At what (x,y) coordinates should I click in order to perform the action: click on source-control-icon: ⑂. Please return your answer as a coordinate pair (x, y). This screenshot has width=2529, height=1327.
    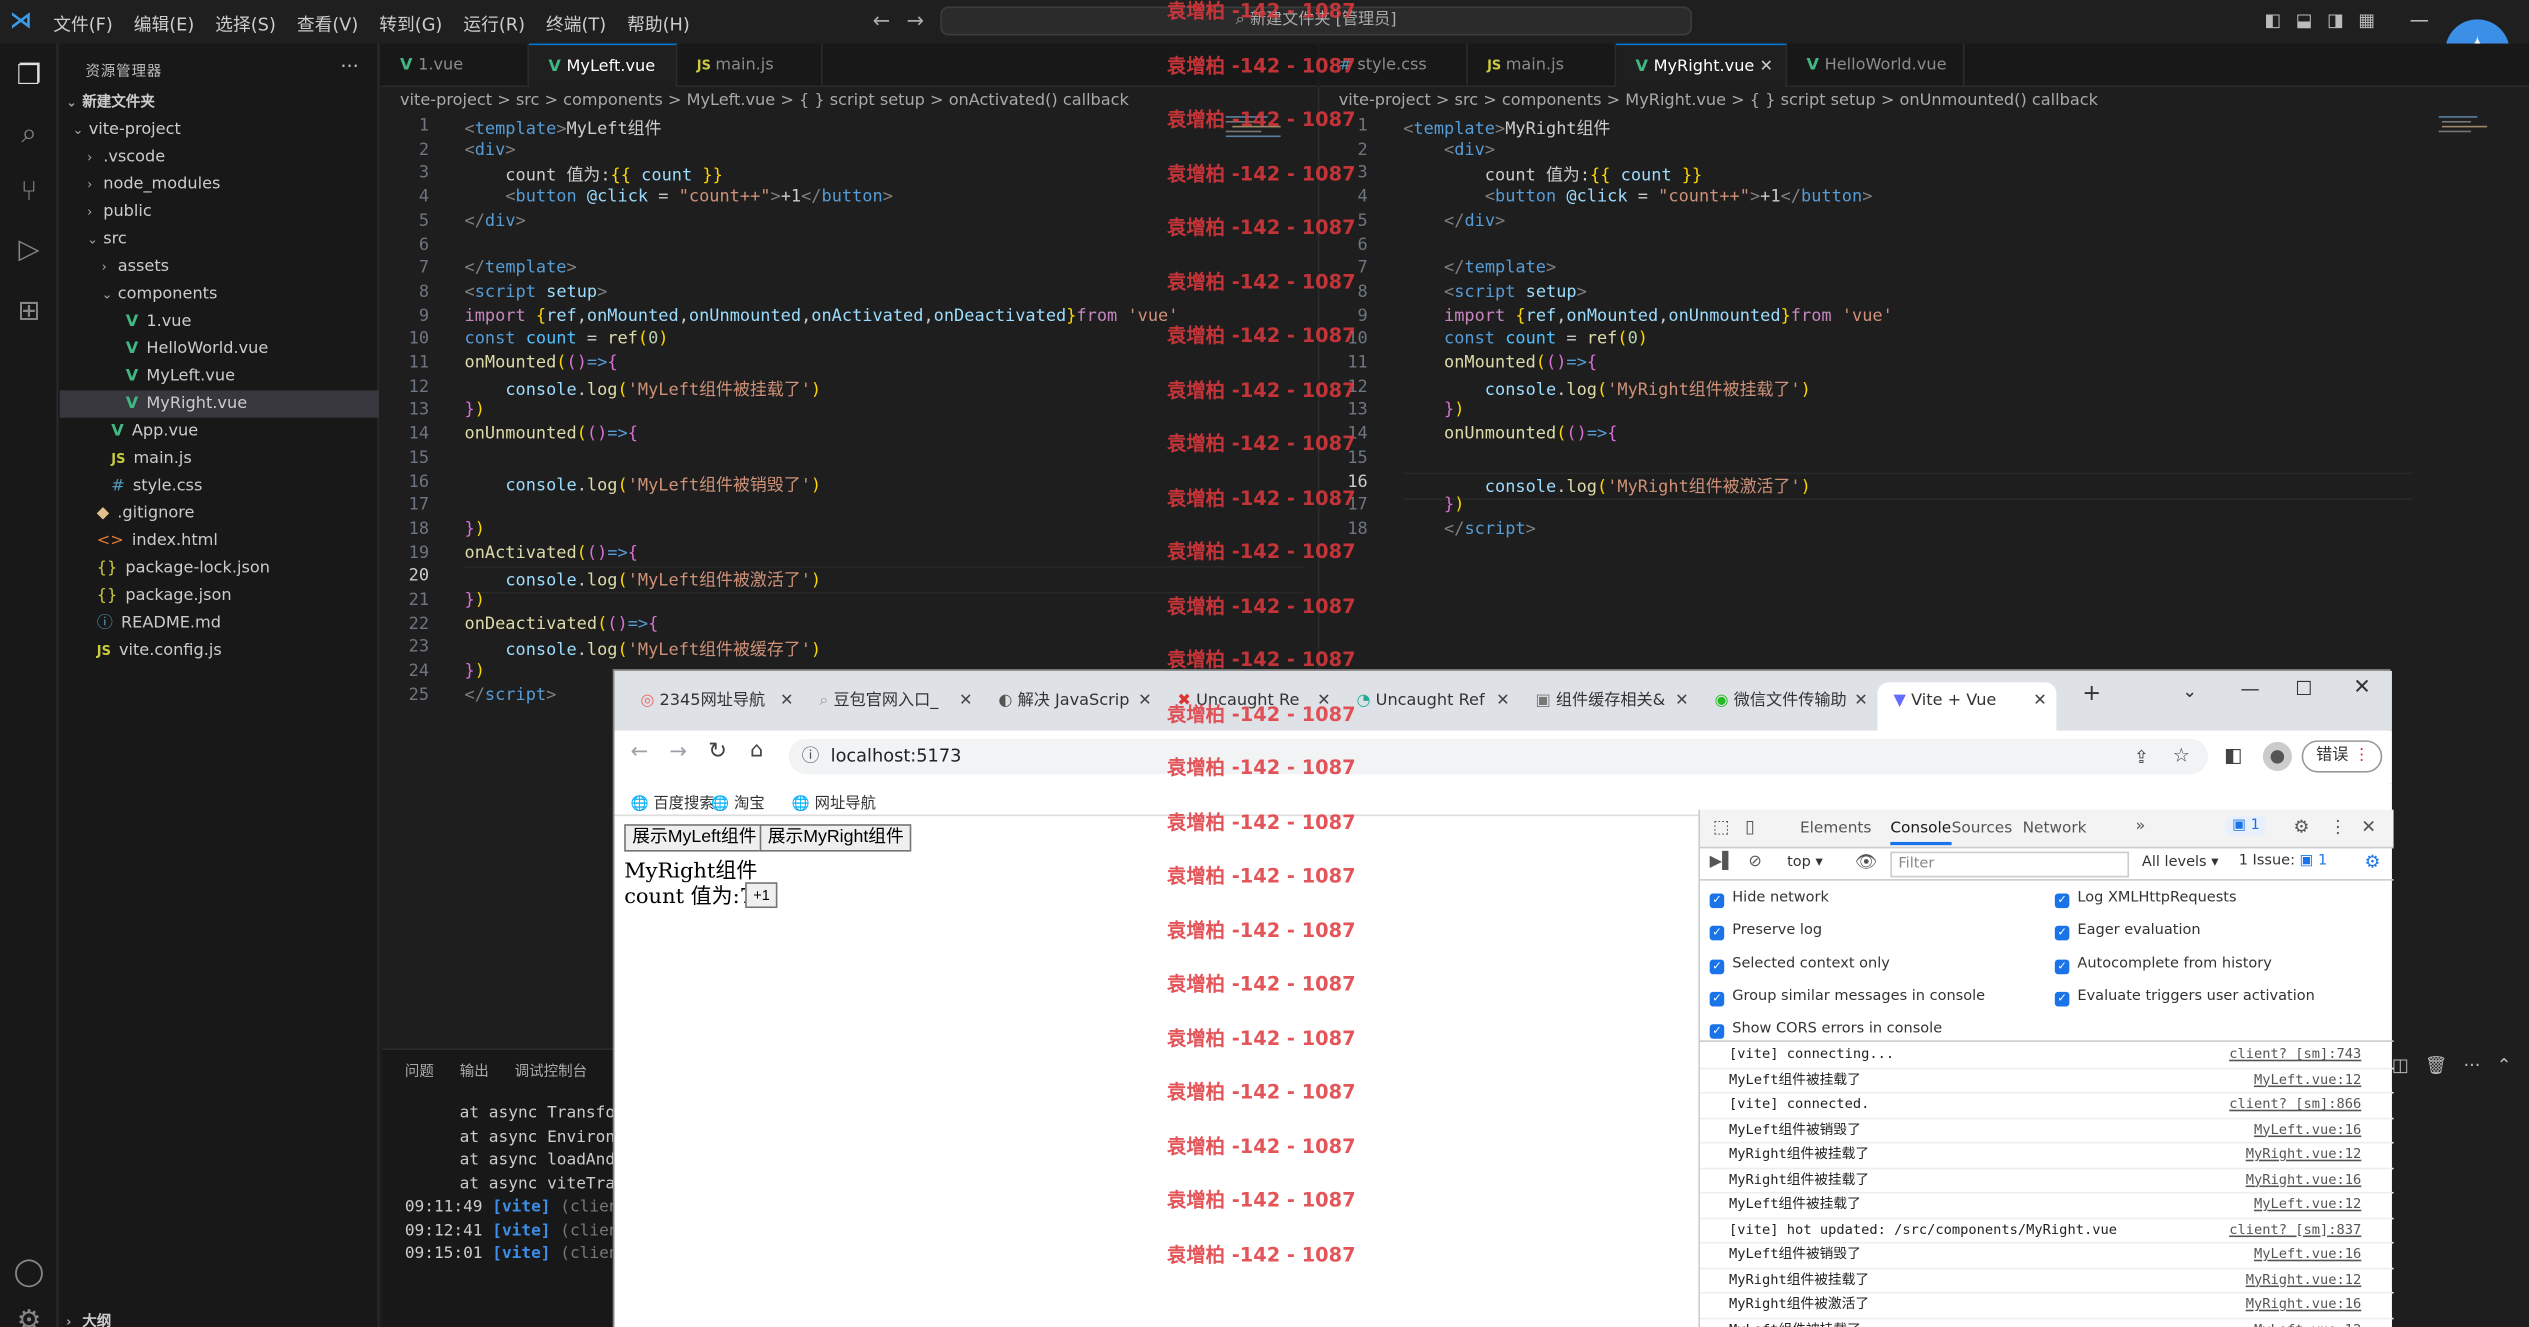
    Looking at the image, I should click on (29, 192).